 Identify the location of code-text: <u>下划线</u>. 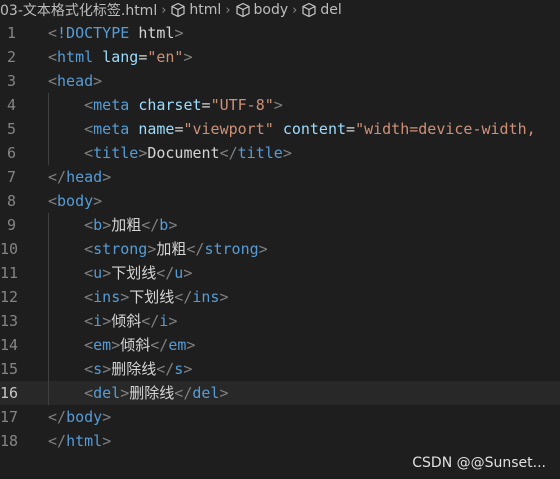
(120, 273).